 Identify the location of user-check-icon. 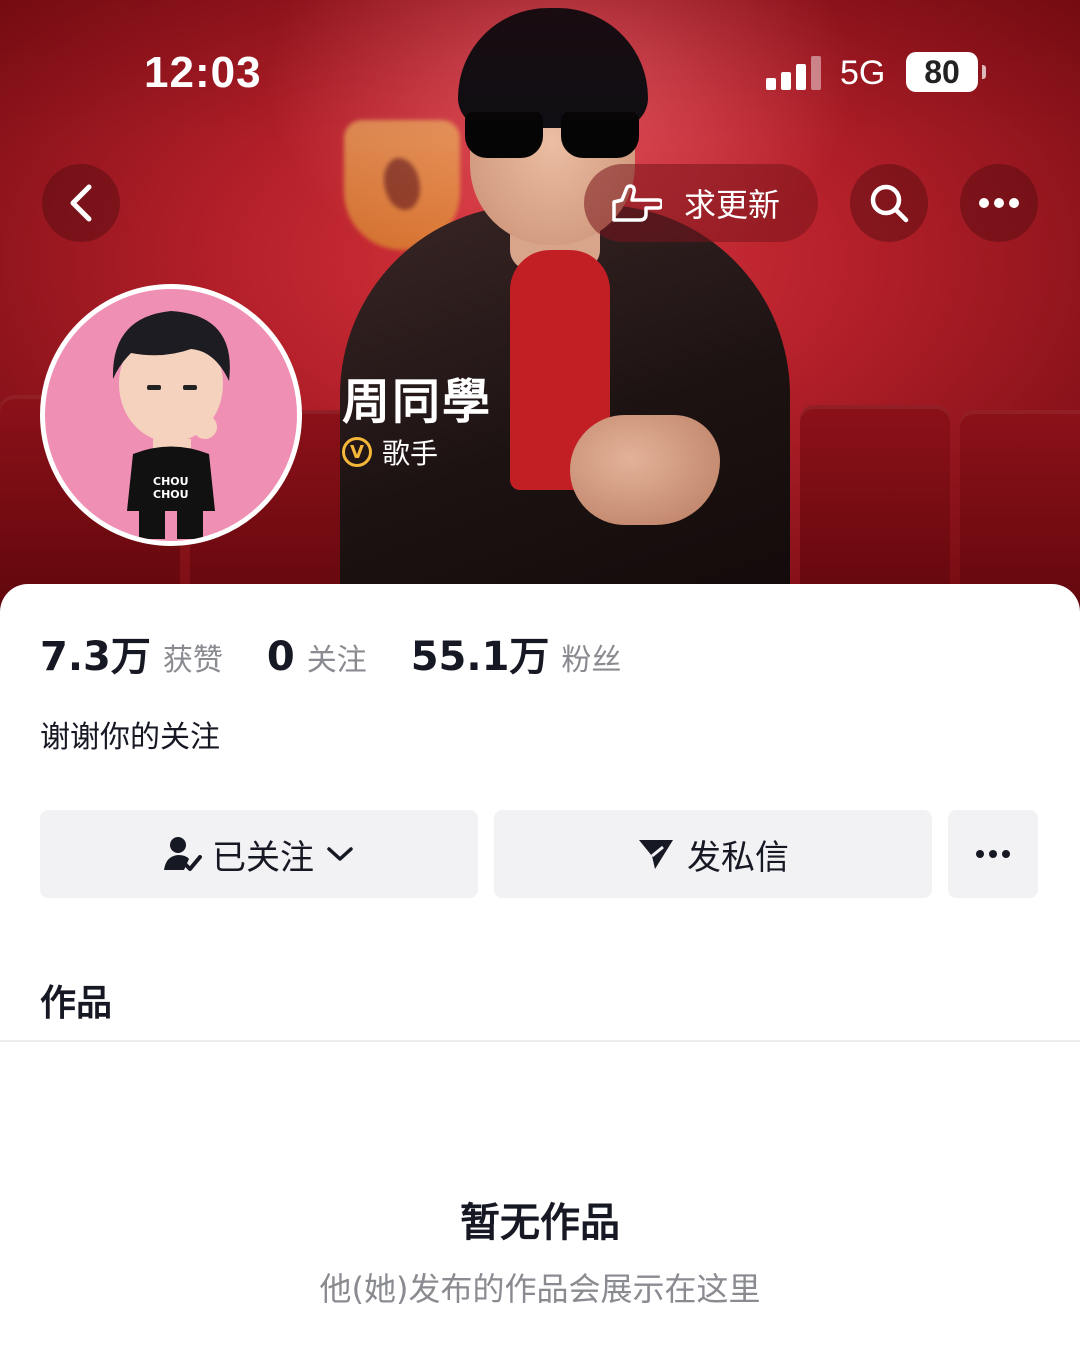
(183, 854).